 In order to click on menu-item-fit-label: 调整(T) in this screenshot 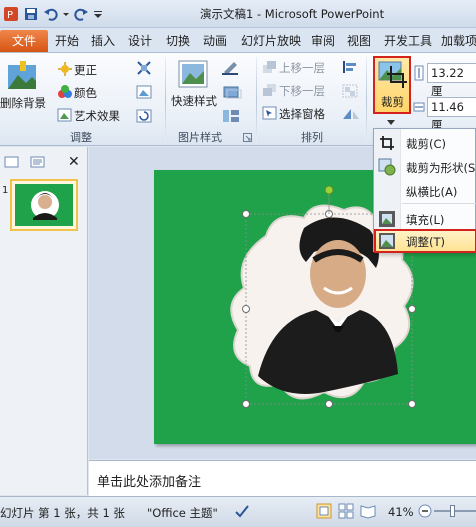, I will do `click(425, 242)`.